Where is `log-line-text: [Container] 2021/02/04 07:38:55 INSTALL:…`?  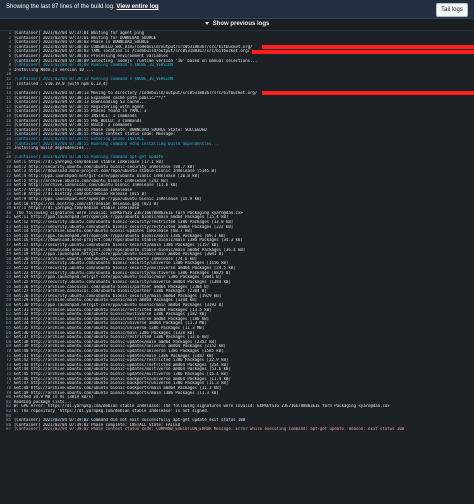
log-line-text: [Container] 2021/02/04 07:38:55 INSTALL:… is located at coordinates (75, 115).